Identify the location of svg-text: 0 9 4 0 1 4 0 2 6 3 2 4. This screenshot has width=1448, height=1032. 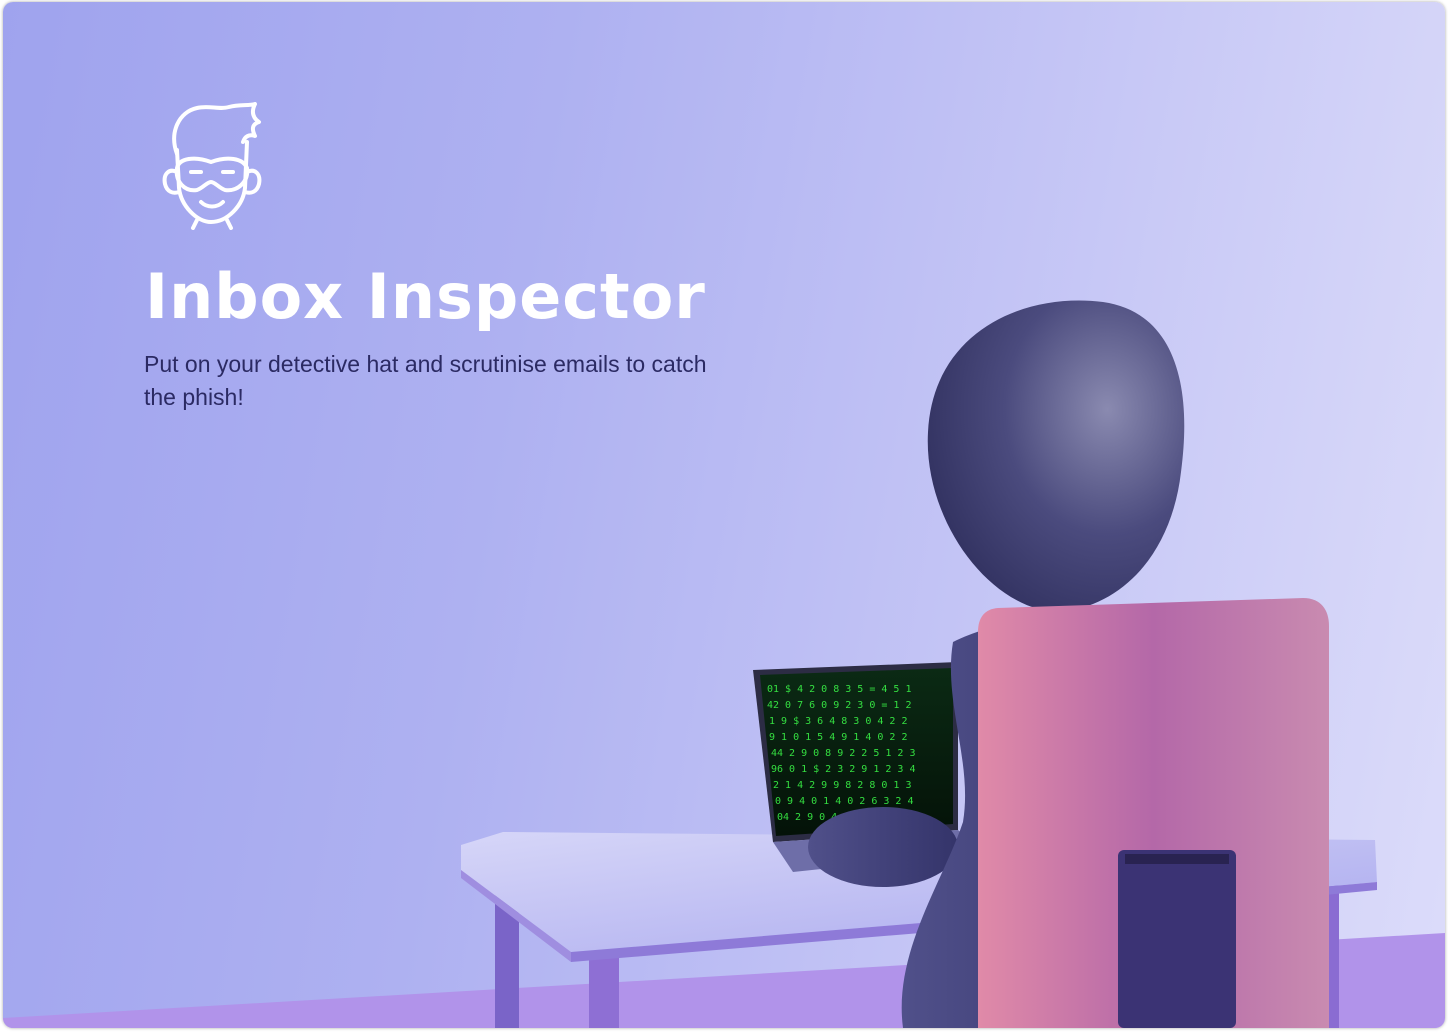
(844, 801).